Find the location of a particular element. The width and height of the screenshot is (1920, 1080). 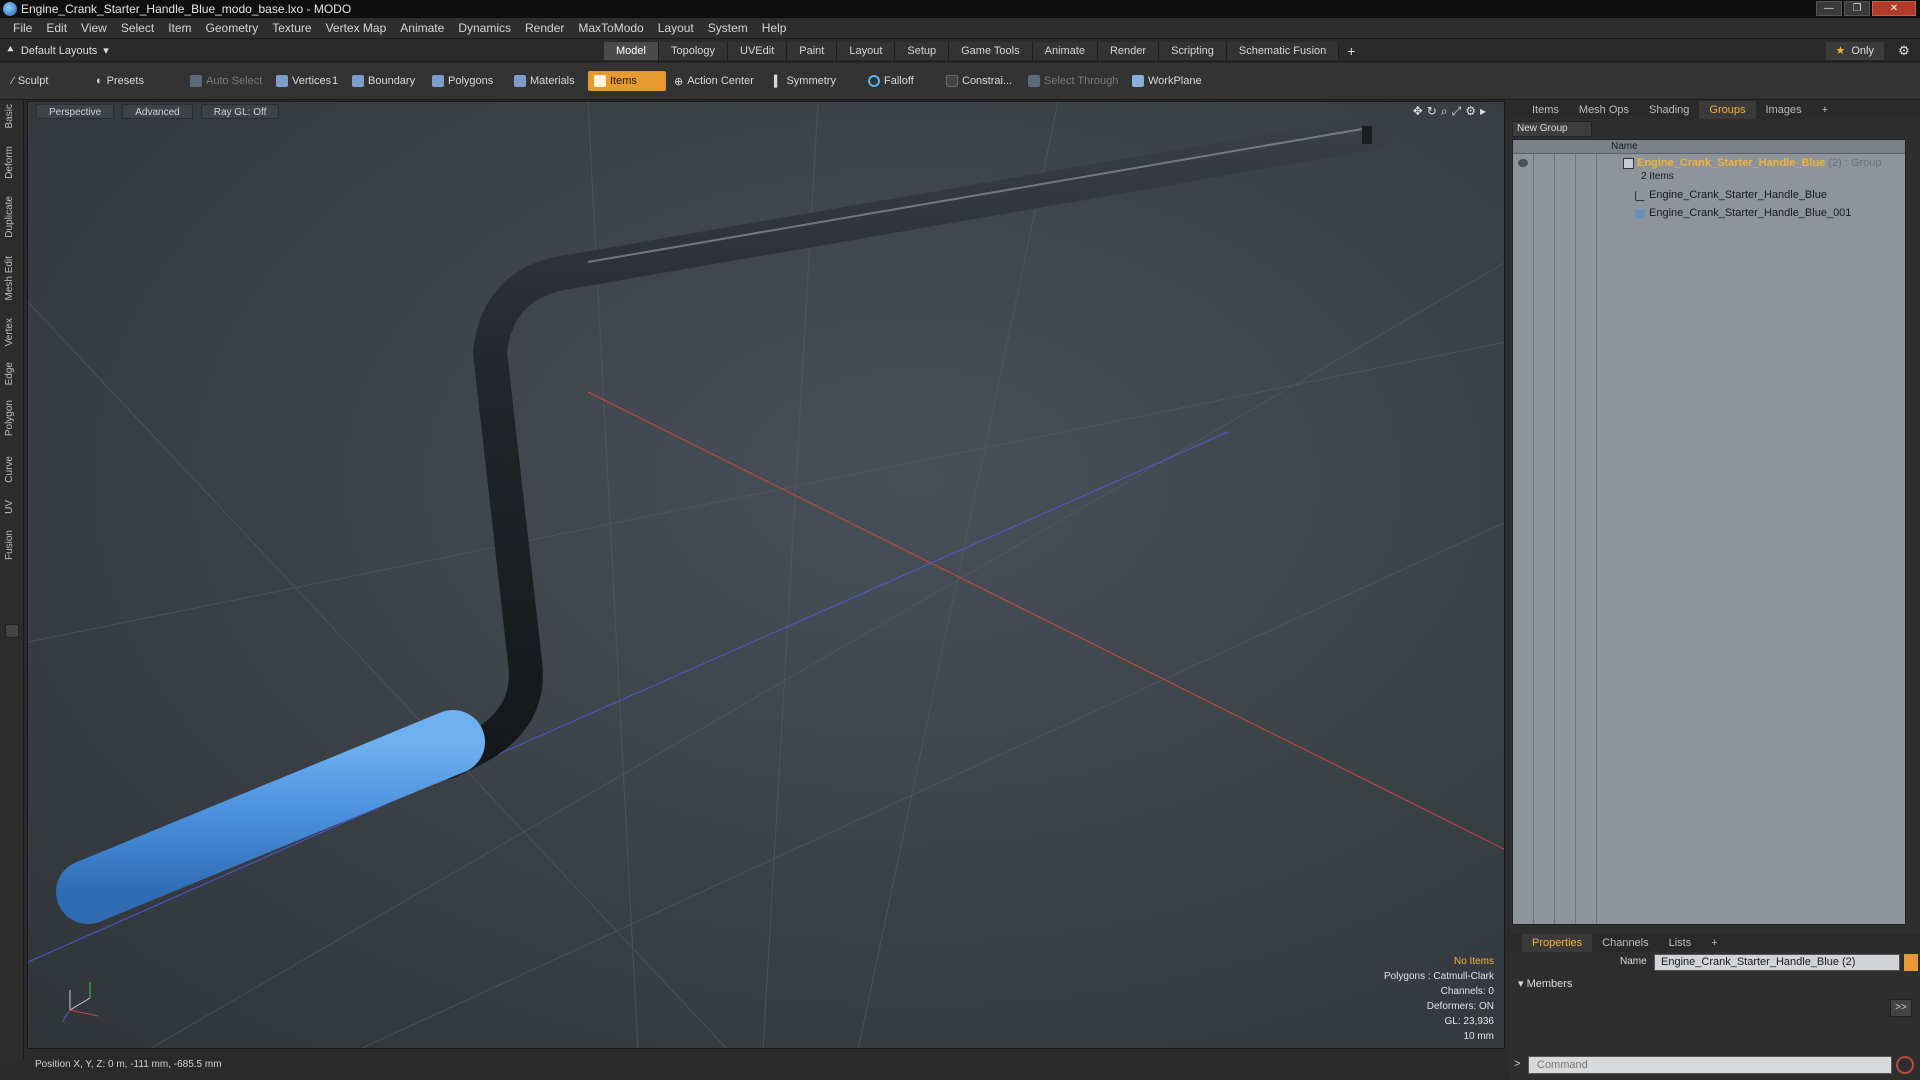

menu-system: System is located at coordinates (728, 28).